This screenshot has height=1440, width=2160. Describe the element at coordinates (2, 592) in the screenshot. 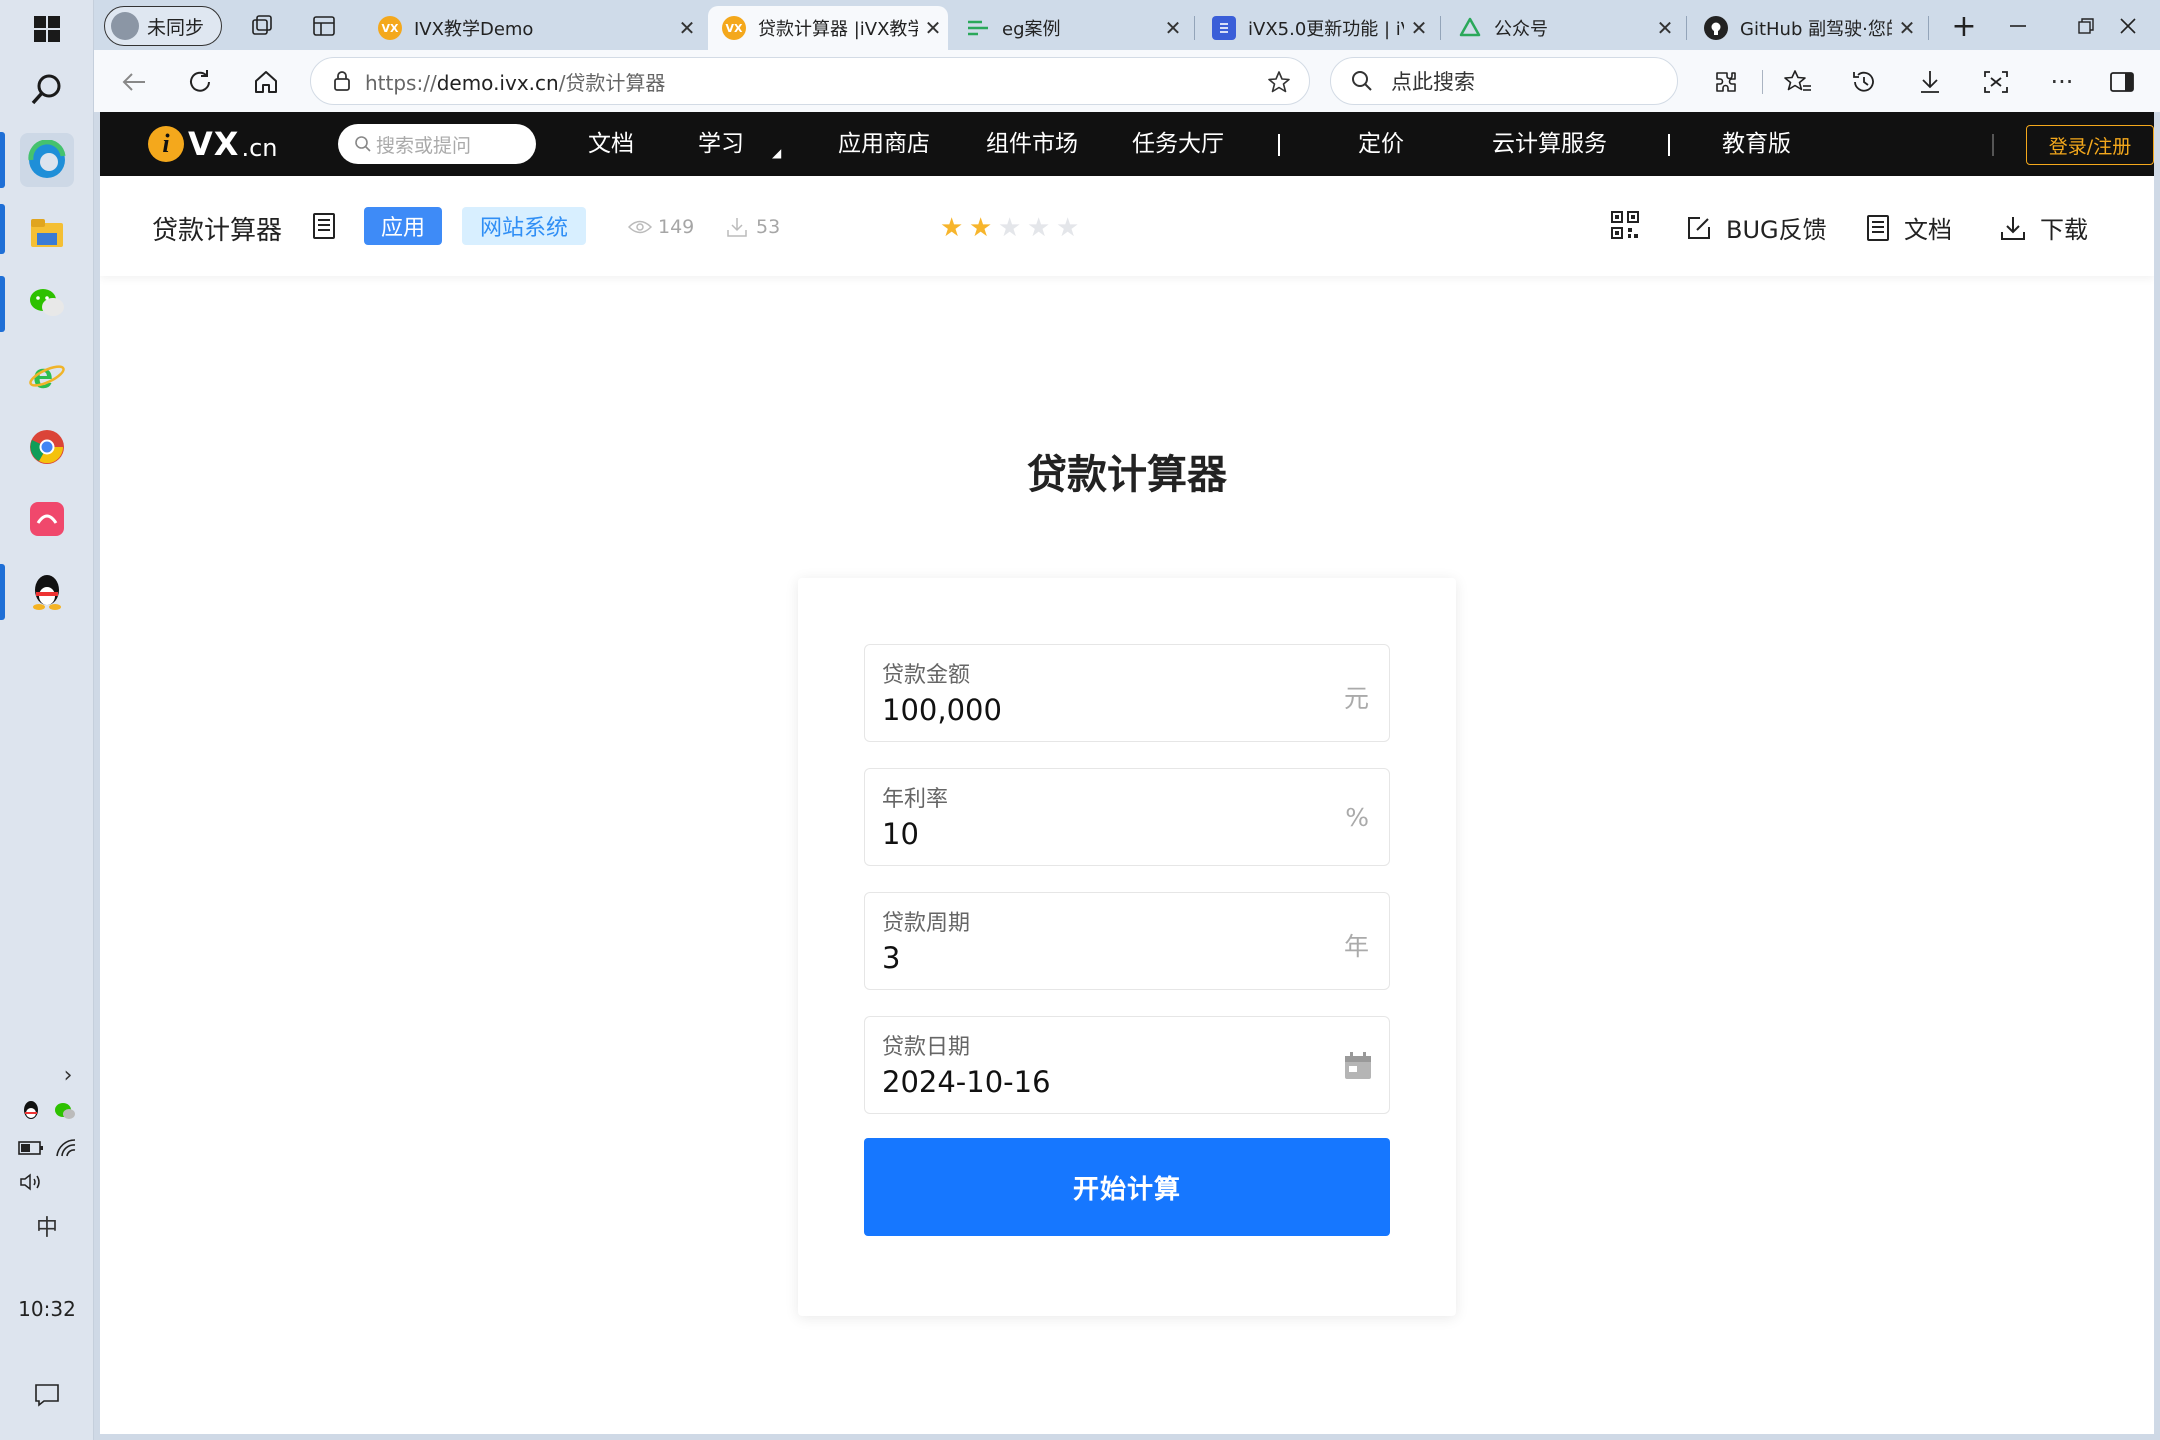

I see `active-app-indicator` at that location.